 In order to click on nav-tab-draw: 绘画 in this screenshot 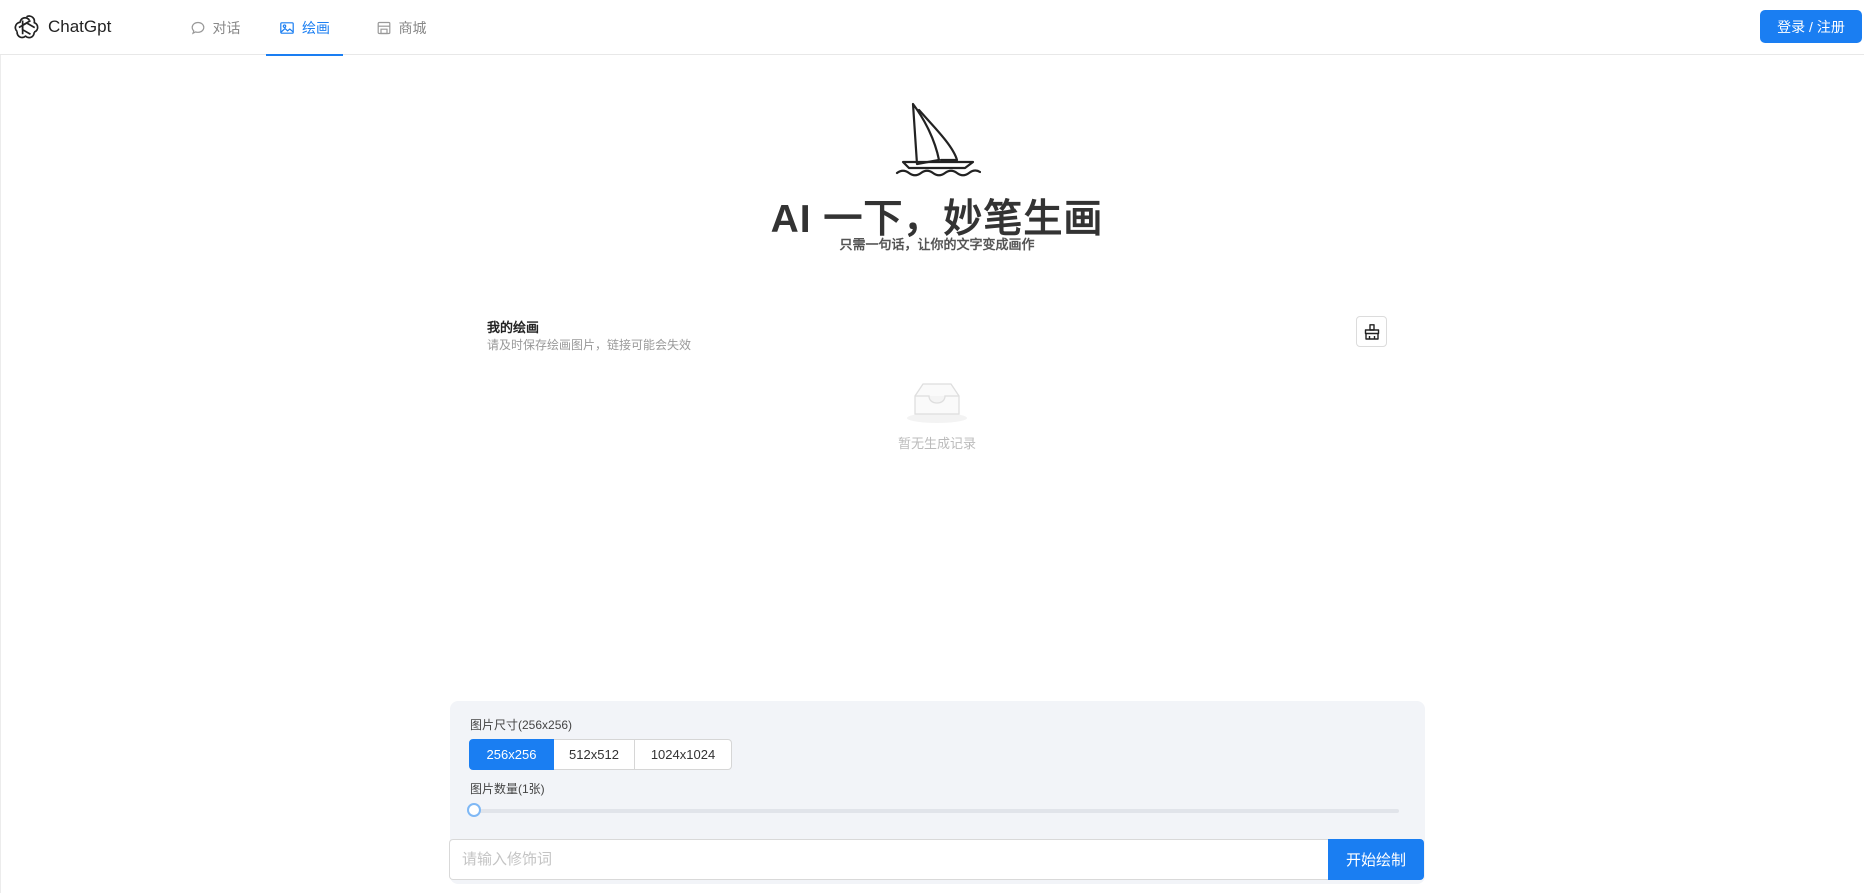, I will do `click(304, 28)`.